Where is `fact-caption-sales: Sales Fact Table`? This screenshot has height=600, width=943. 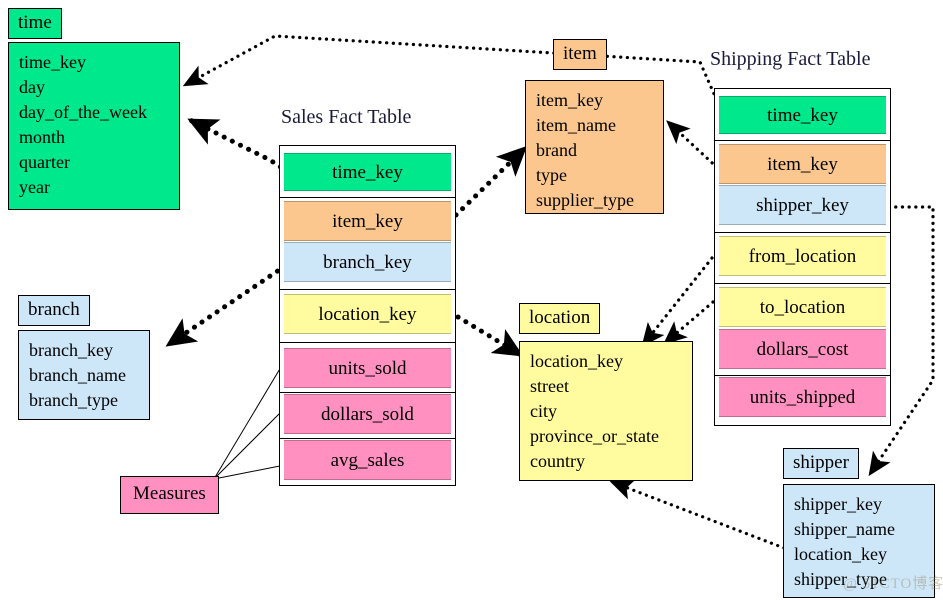 fact-caption-sales: Sales Fact Table is located at coordinates (346, 117).